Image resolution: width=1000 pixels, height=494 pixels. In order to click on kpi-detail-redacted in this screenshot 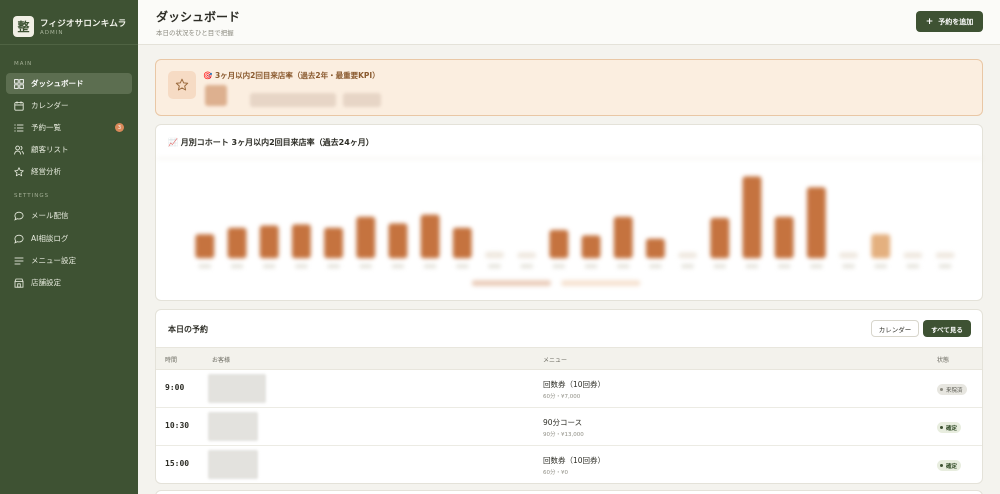, I will do `click(362, 100)`.